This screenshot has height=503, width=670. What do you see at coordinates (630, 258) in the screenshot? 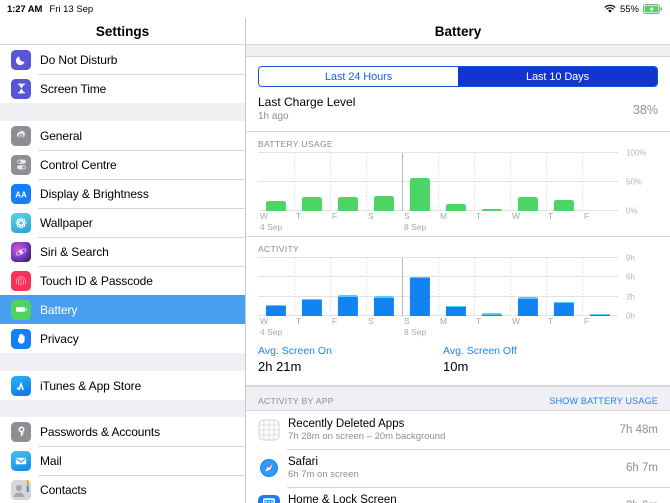
I see `y-axis-tick-label: 9h` at bounding box center [630, 258].